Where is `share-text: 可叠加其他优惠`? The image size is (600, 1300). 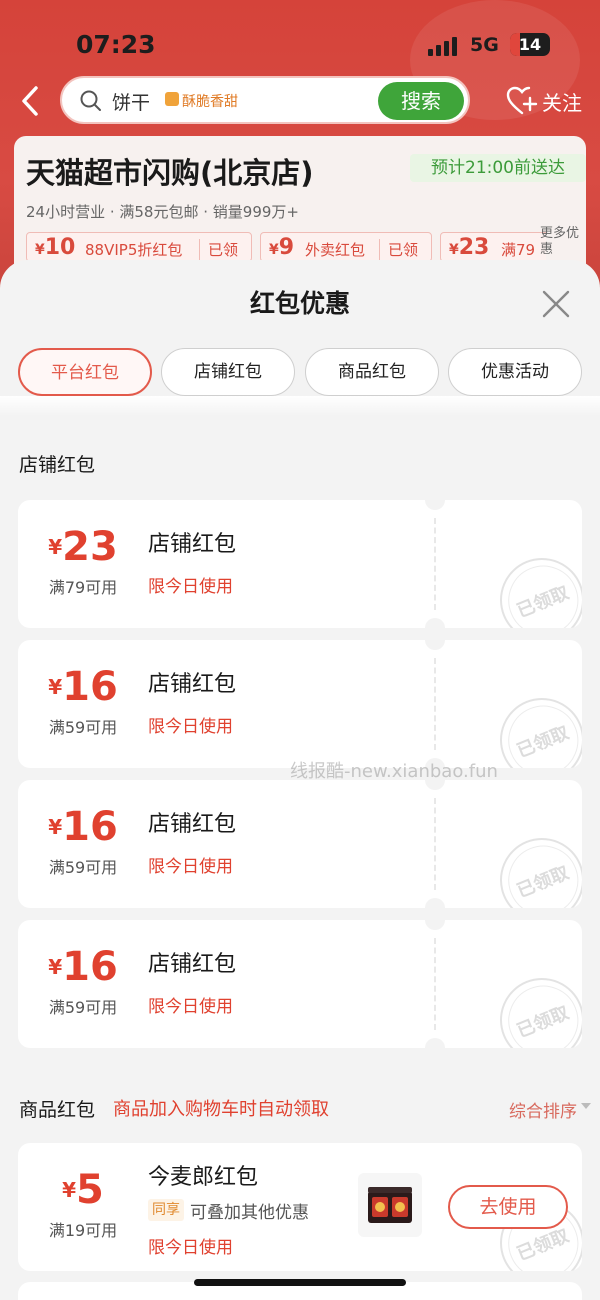
share-text: 可叠加其他优惠 is located at coordinates (249, 1213).